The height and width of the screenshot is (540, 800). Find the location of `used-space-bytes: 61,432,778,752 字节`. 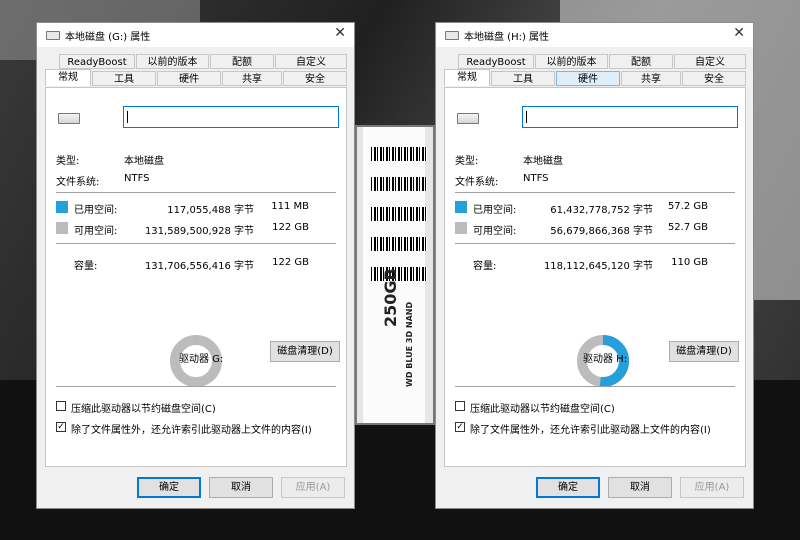

used-space-bytes: 61,432,778,752 字节 is located at coordinates (601, 210).